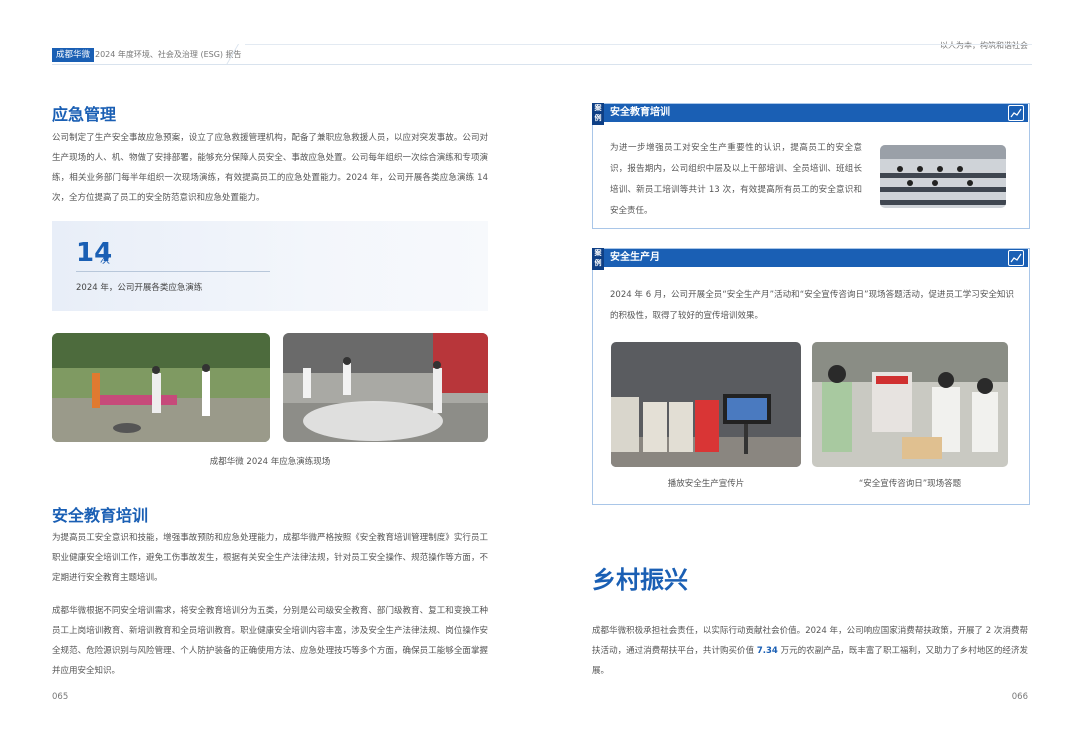 The width and height of the screenshot is (1080, 733). Describe the element at coordinates (139, 288) in the screenshot. I see `stat-description: 2024 年，公司开展各类应急演练` at that location.